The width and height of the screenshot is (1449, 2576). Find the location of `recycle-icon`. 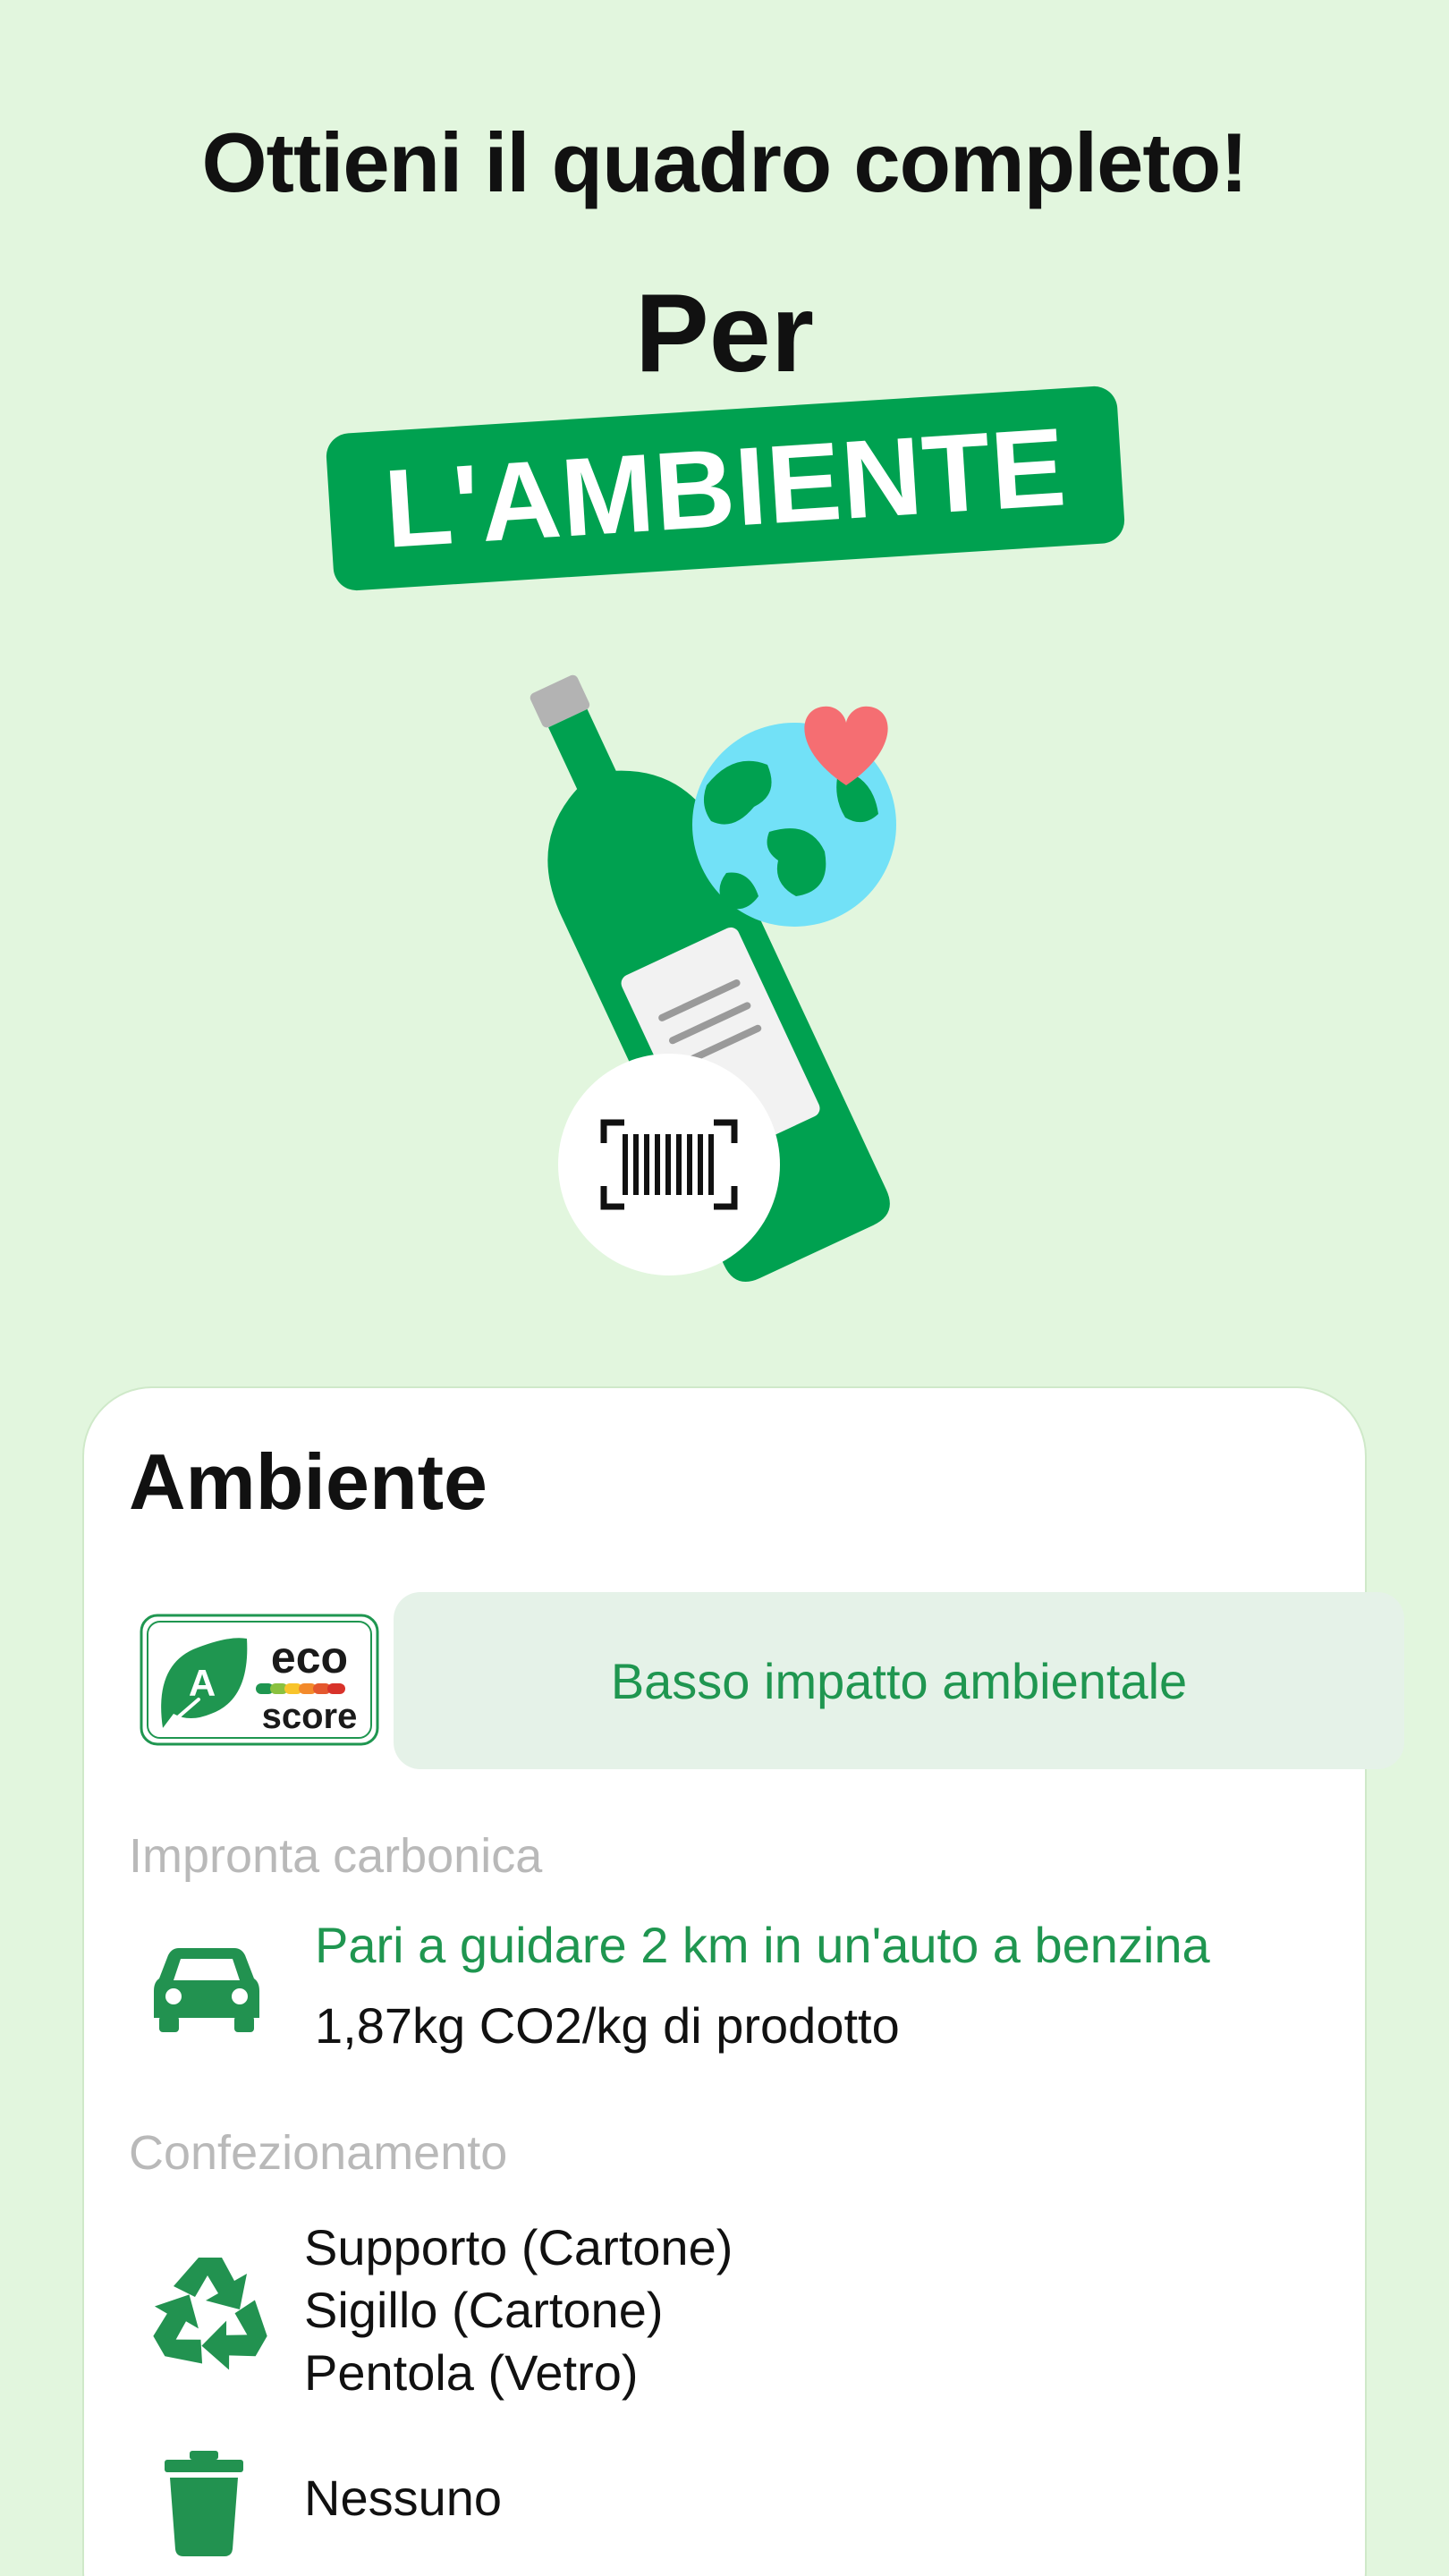

recycle-icon is located at coordinates (210, 2314).